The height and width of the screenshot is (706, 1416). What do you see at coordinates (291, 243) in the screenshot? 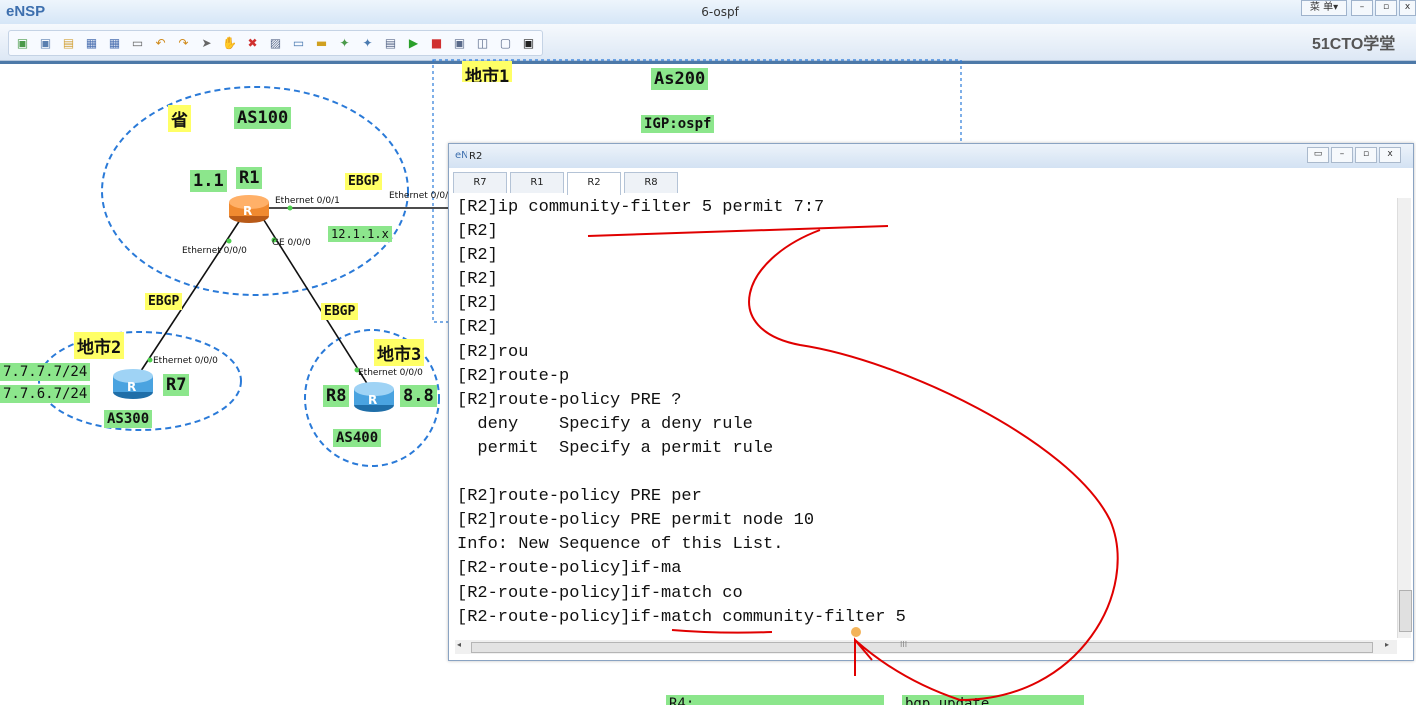
I see `r1-ge000-label: GE 0/0/0` at bounding box center [291, 243].